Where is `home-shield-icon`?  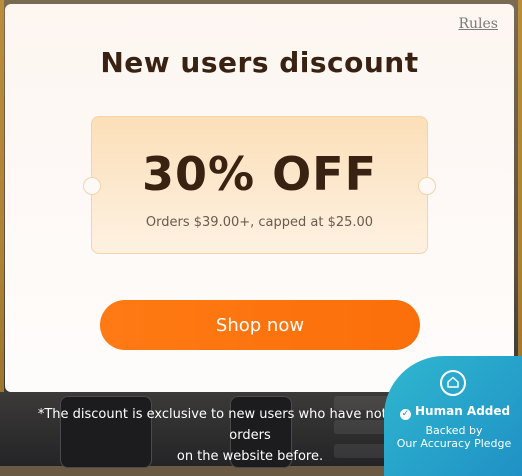 home-shield-icon is located at coordinates (453, 383).